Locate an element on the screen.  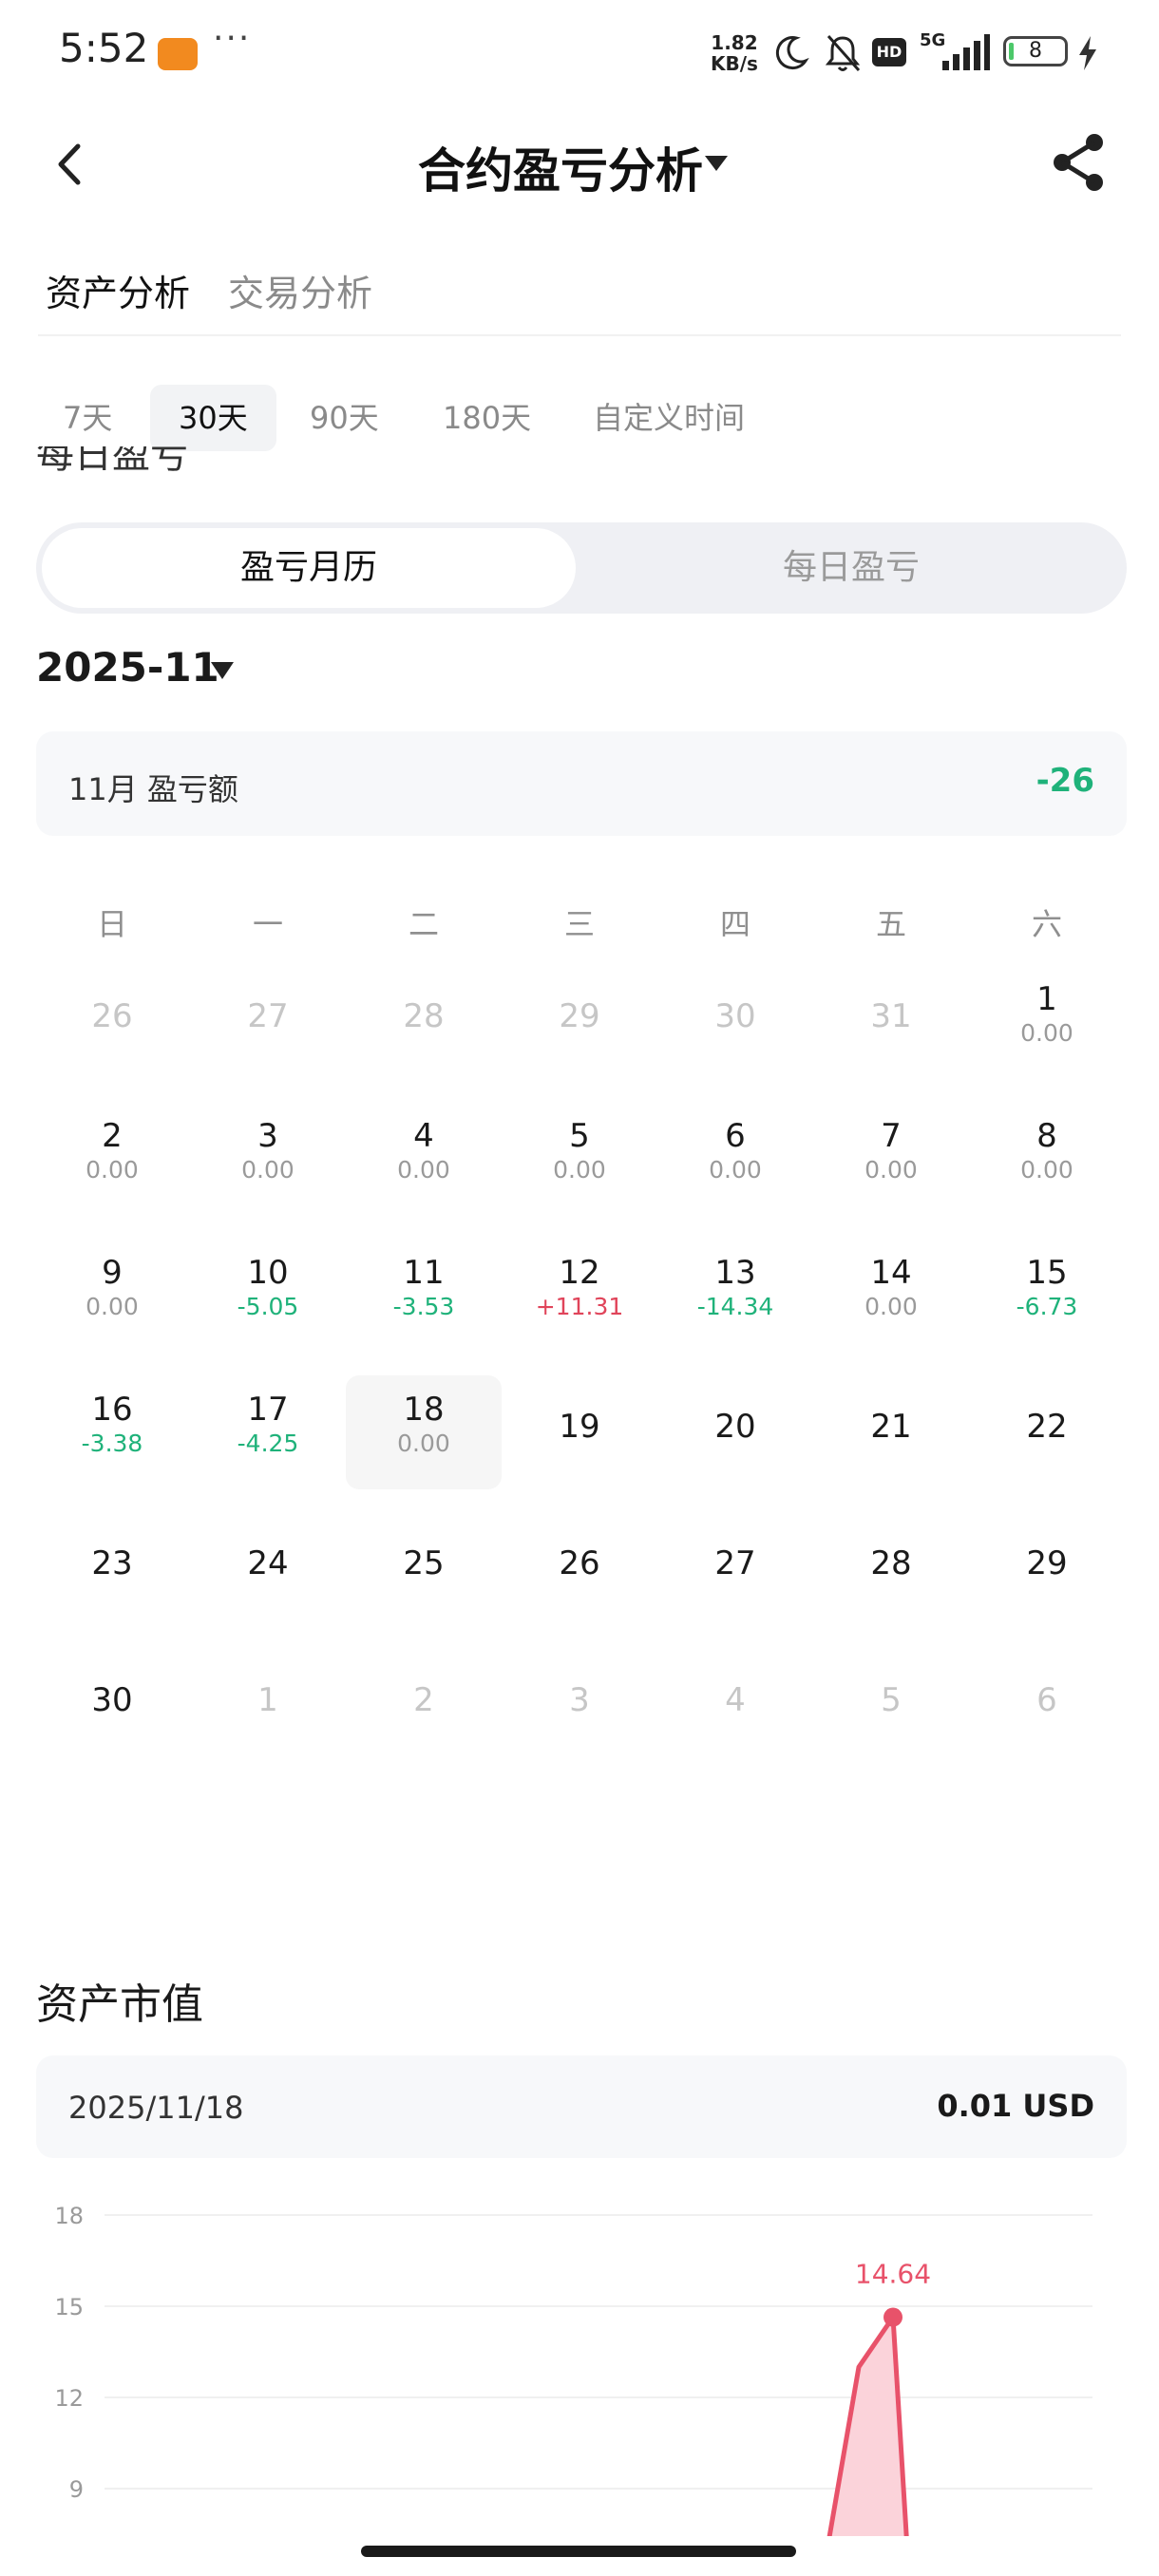
monthly-pnl-card: 11月 盈亏额 -26 is located at coordinates (581, 783).